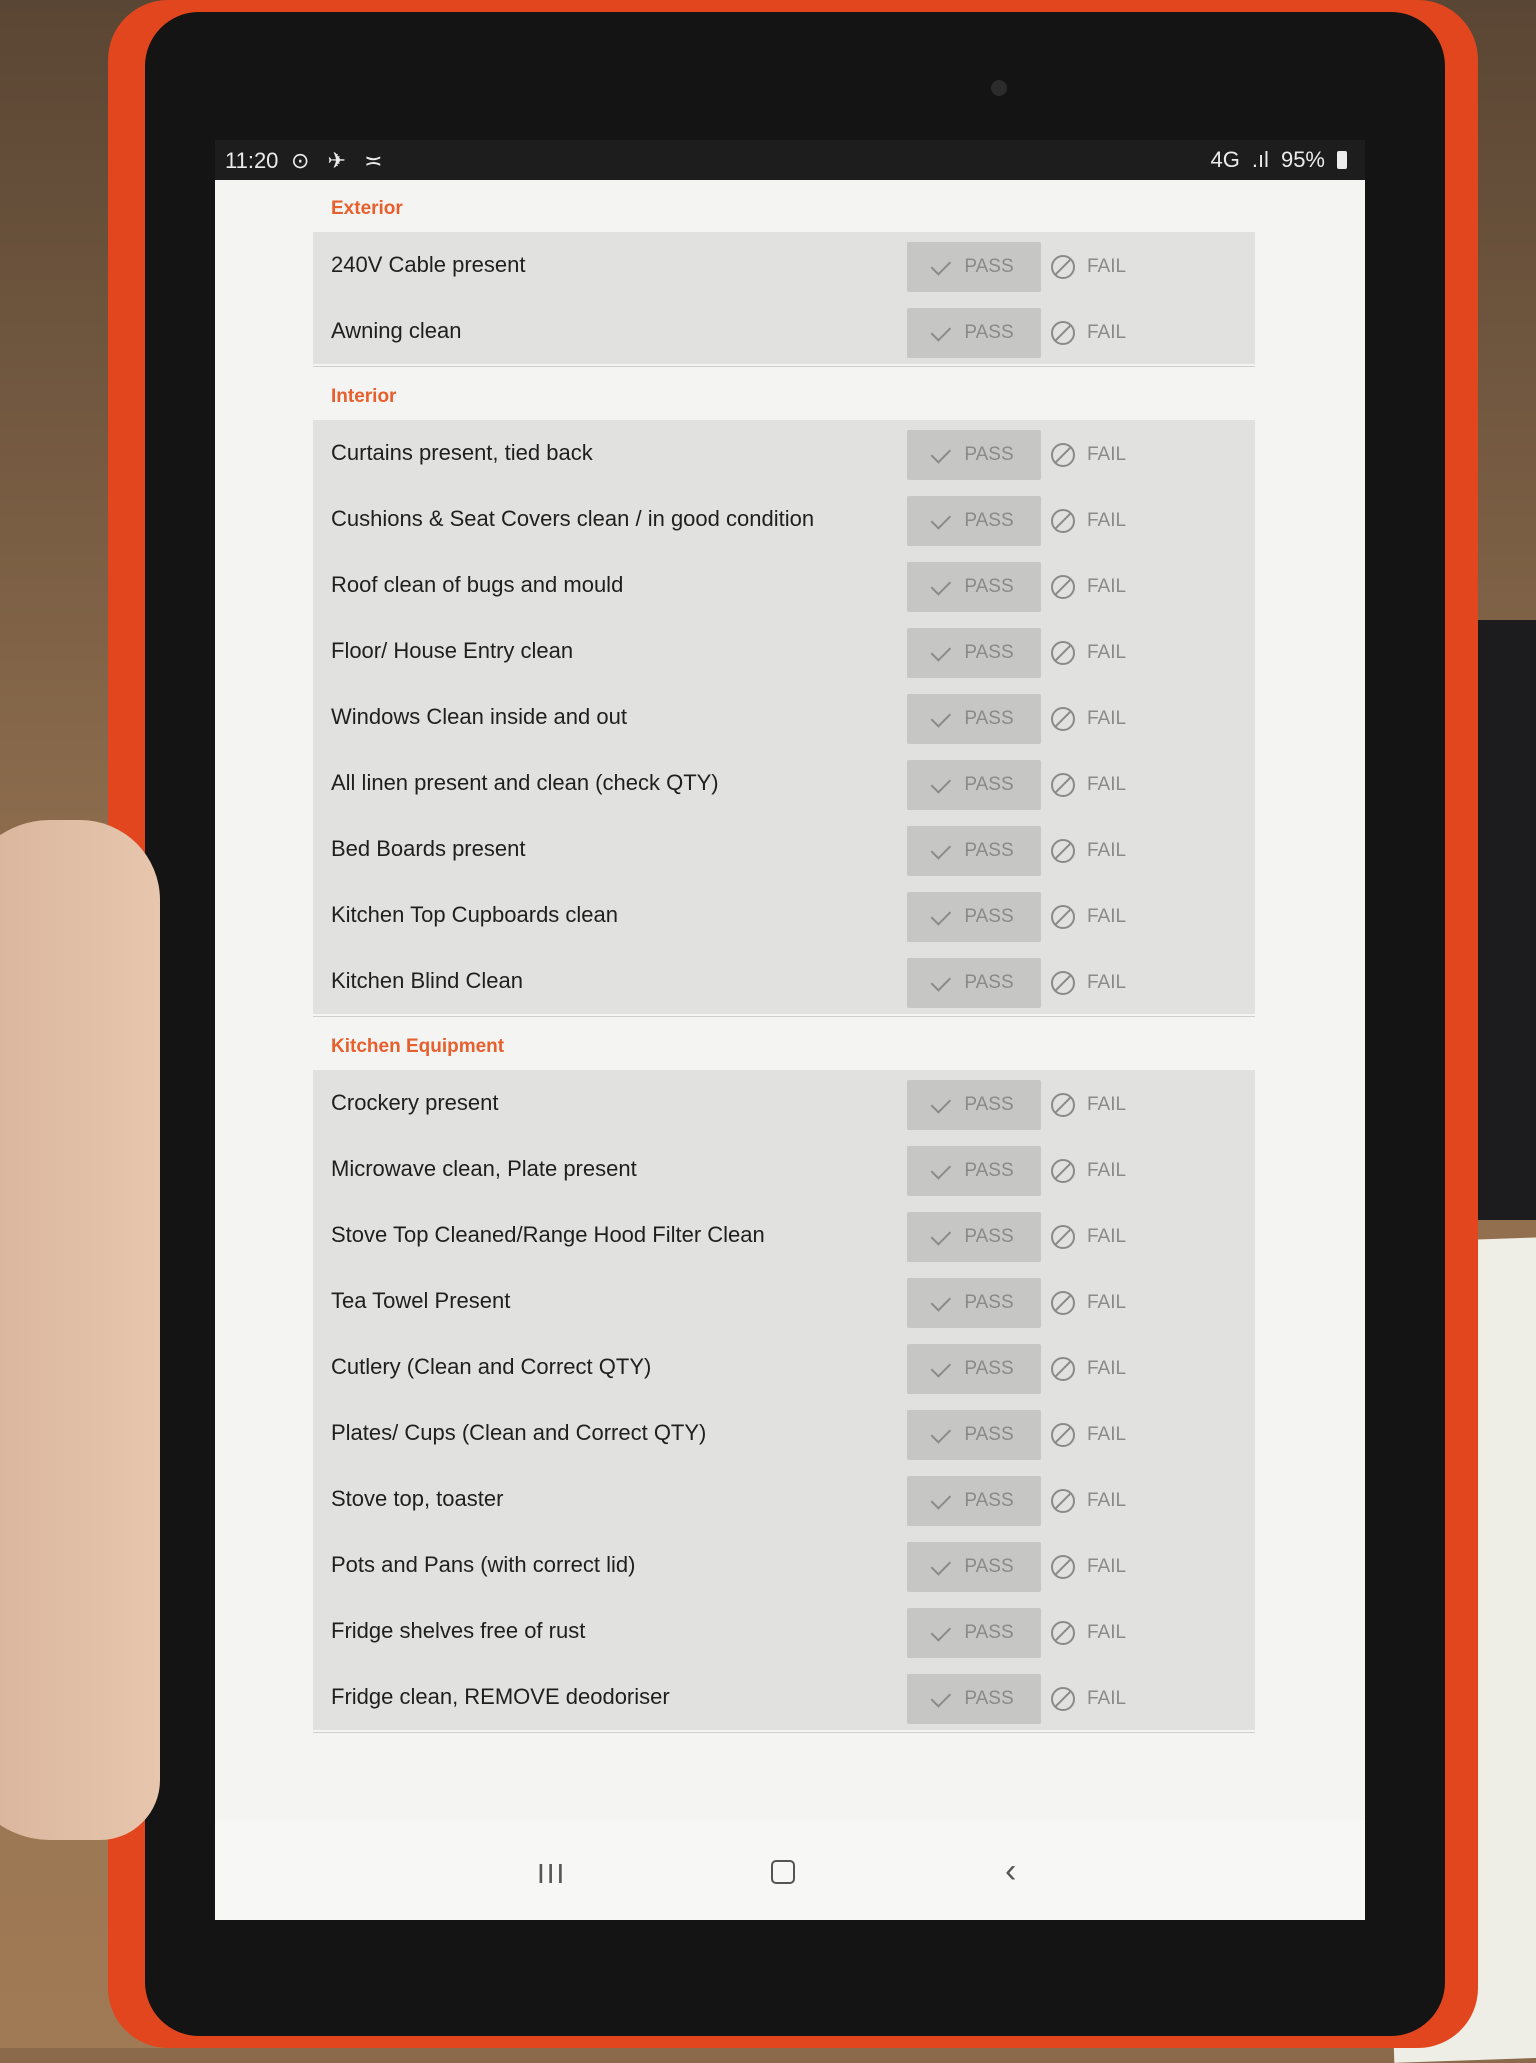 This screenshot has width=1536, height=2063. I want to click on item-label: 240V Cable present, so click(428, 264).